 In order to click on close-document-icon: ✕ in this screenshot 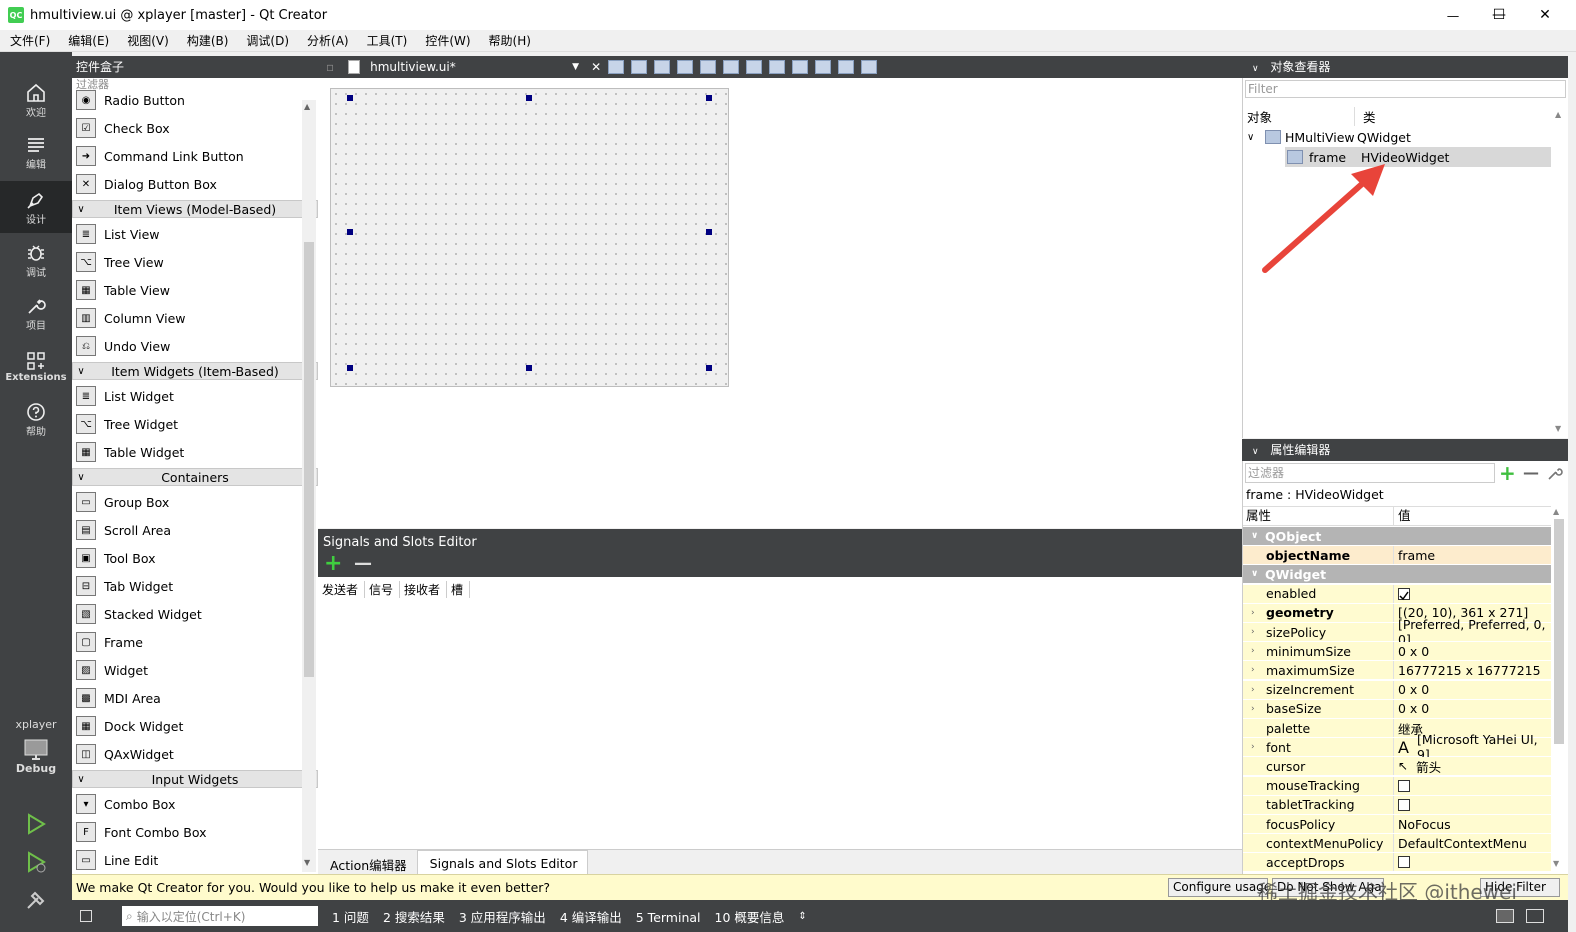, I will do `click(596, 67)`.